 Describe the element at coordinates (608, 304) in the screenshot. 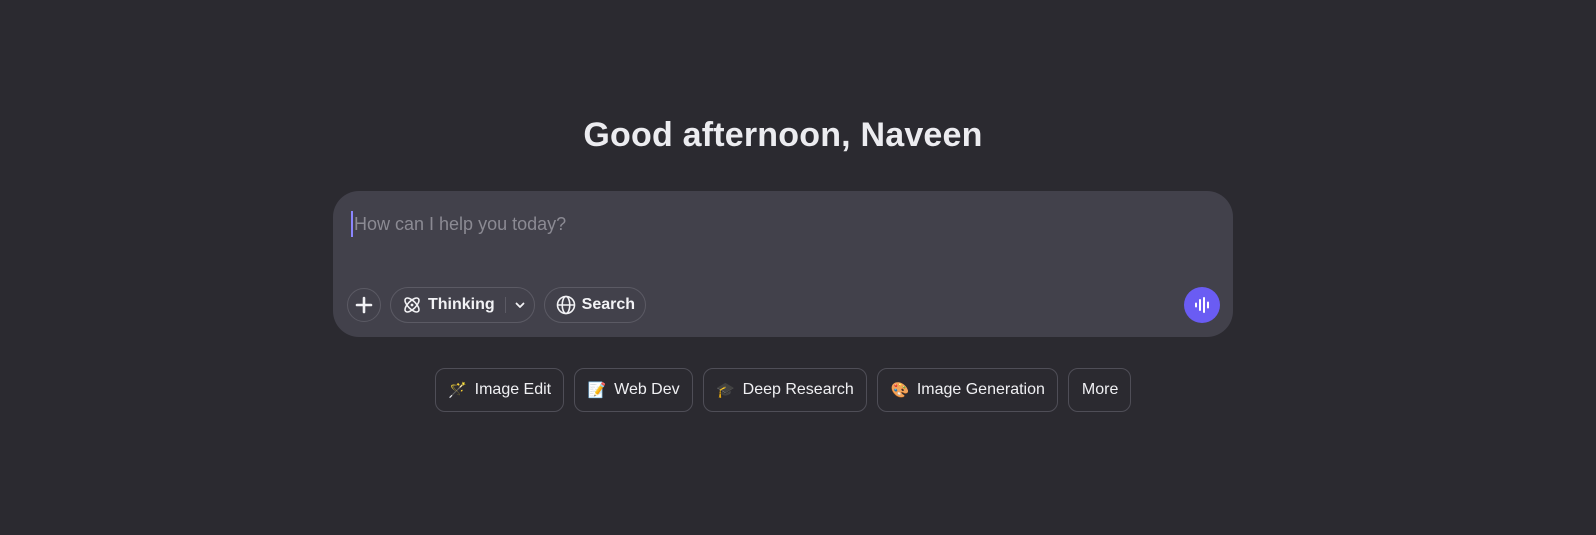

I see `search-label: Search` at that location.